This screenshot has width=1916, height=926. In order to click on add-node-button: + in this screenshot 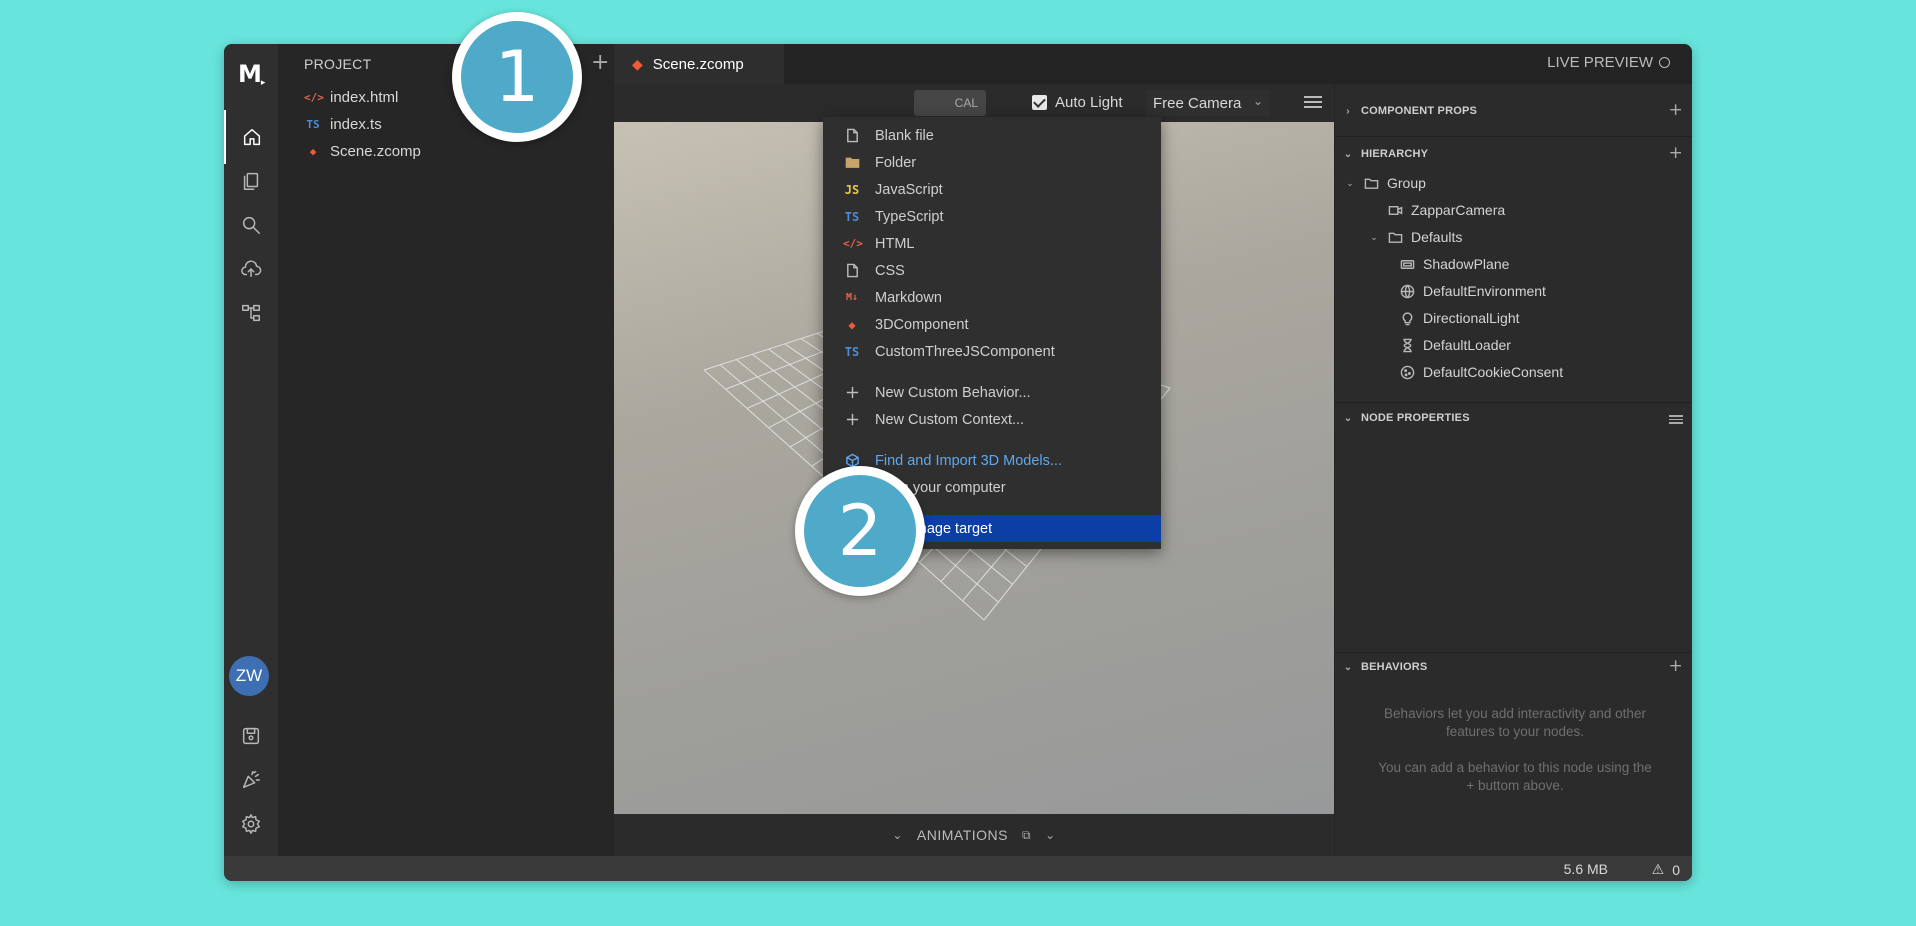, I will do `click(1676, 153)`.